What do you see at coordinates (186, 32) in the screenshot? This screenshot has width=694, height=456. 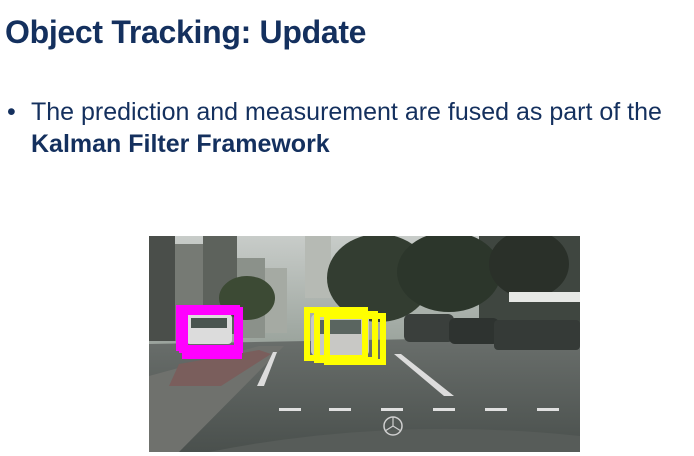 I see `slide-title: Object Tracking: Update` at bounding box center [186, 32].